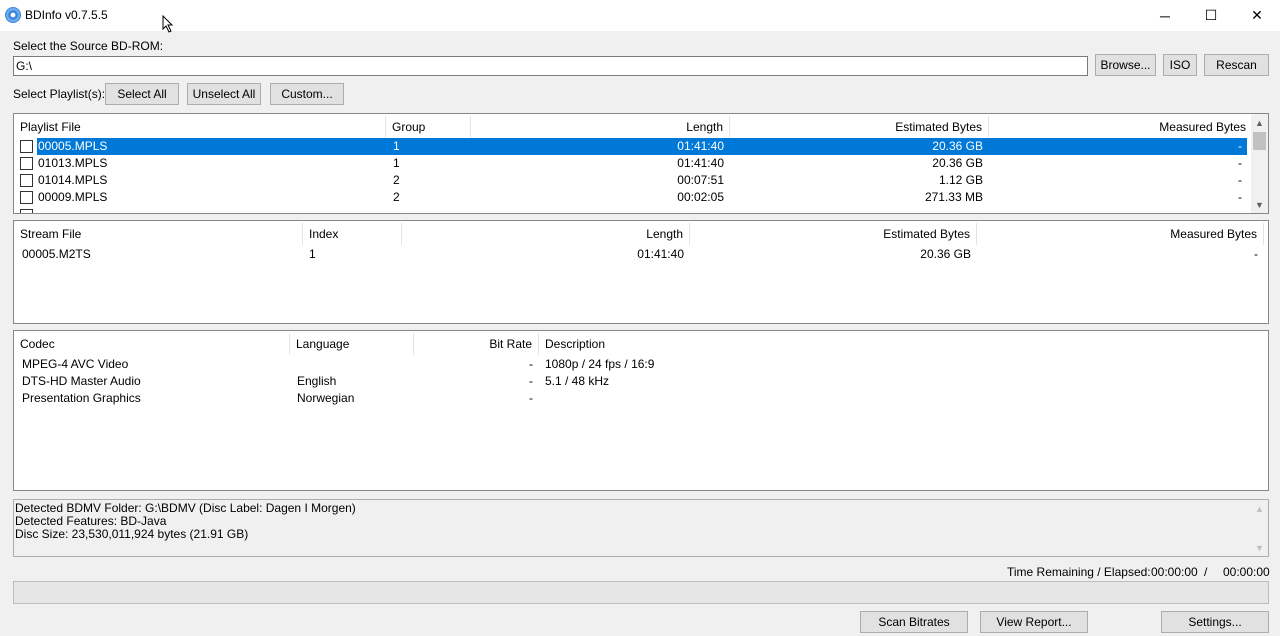 The image size is (1280, 636). What do you see at coordinates (700, 180) in the screenshot?
I see `playlist-length: 00:07:51` at bounding box center [700, 180].